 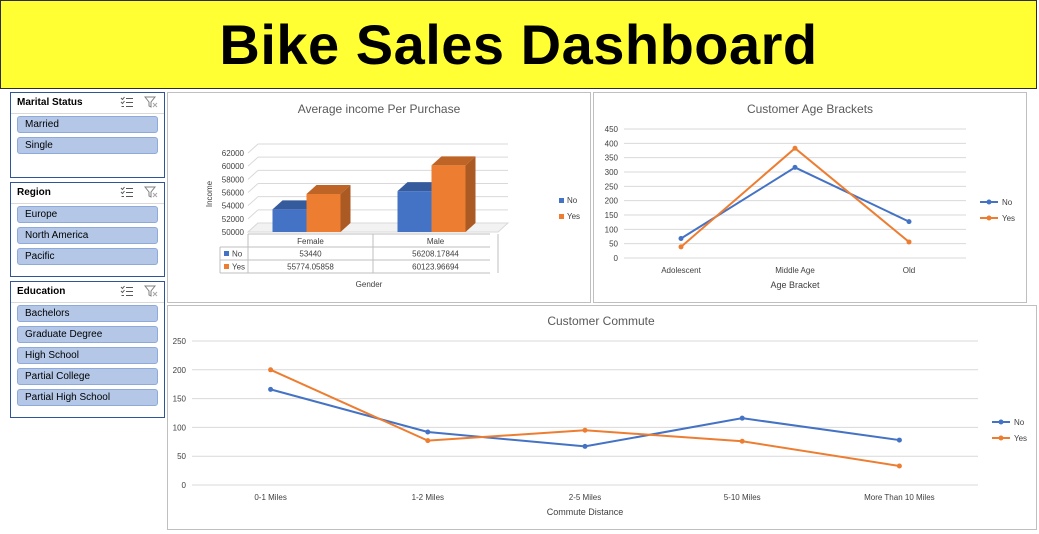 I want to click on x-tick-label: Middle Age, so click(x=795, y=270).